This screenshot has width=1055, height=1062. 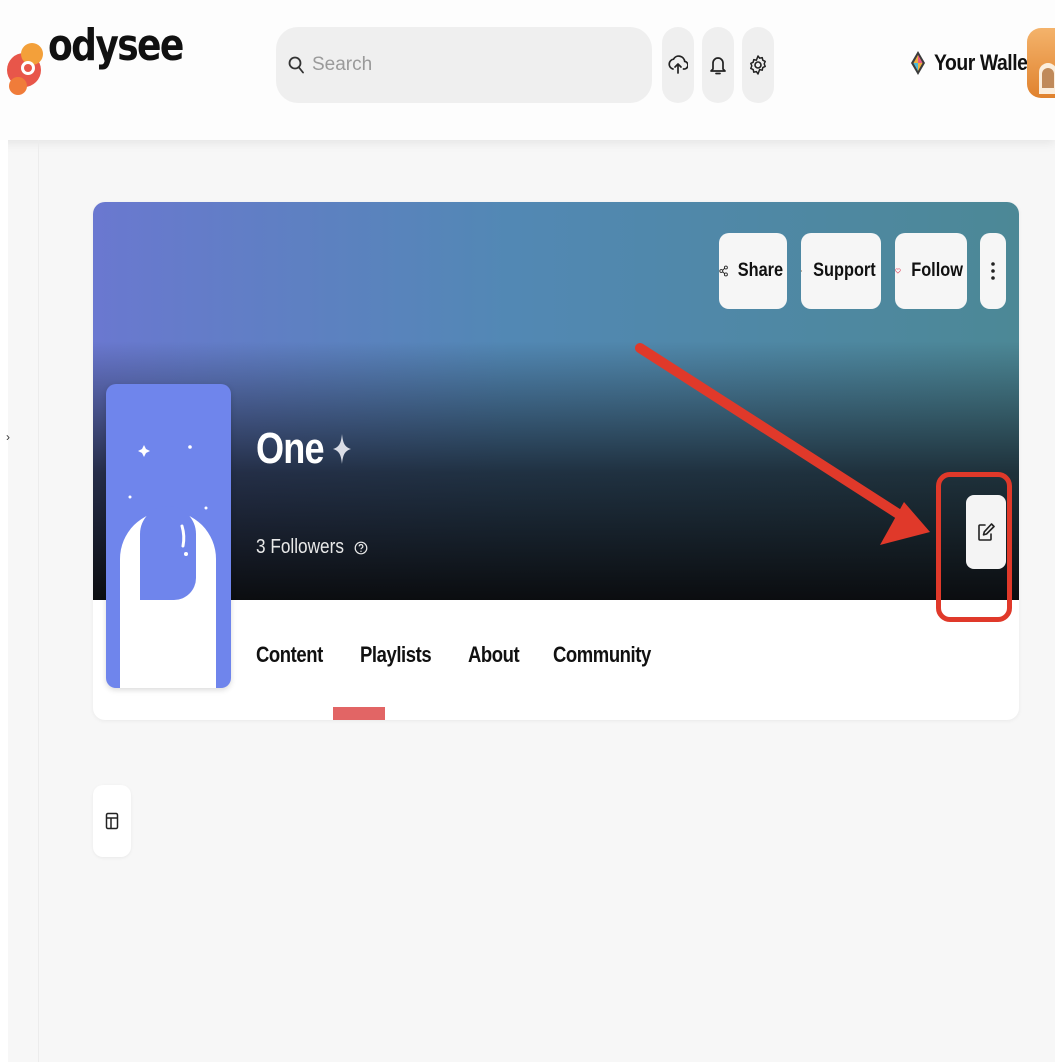 I want to click on sparkle-icon, so click(x=341, y=449).